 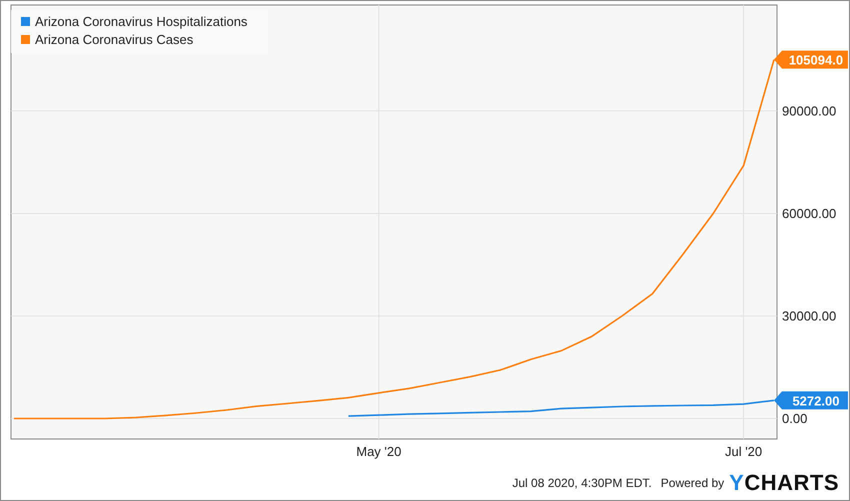 I want to click on timestamp: Jul 08 2020, 4:30PM EDT., so click(x=582, y=483).